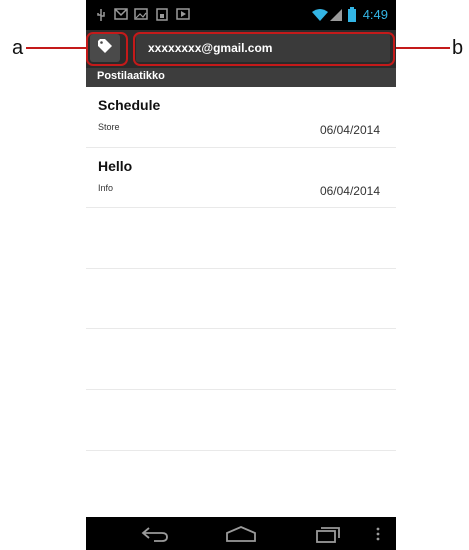 The width and height of the screenshot is (469, 550). Describe the element at coordinates (320, 16) in the screenshot. I see `wifi-icon` at that location.